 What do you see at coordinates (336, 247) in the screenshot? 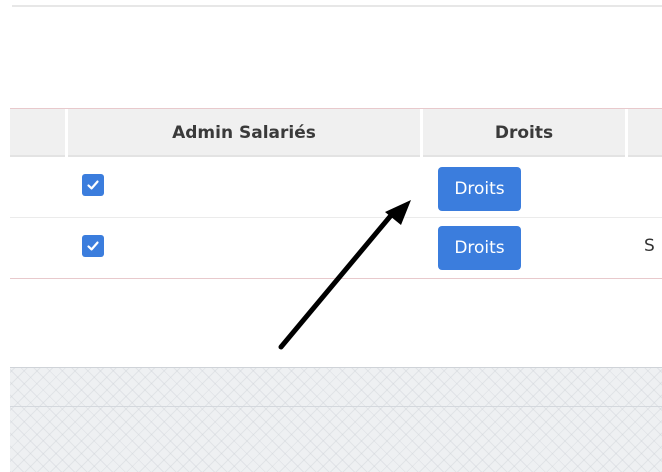
I see `table-row: Droits S` at bounding box center [336, 247].